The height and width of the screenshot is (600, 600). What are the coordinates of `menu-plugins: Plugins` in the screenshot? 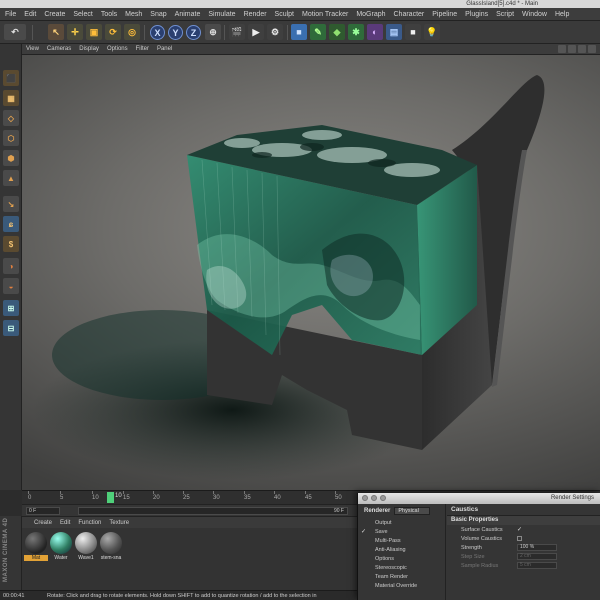 It's located at (476, 14).